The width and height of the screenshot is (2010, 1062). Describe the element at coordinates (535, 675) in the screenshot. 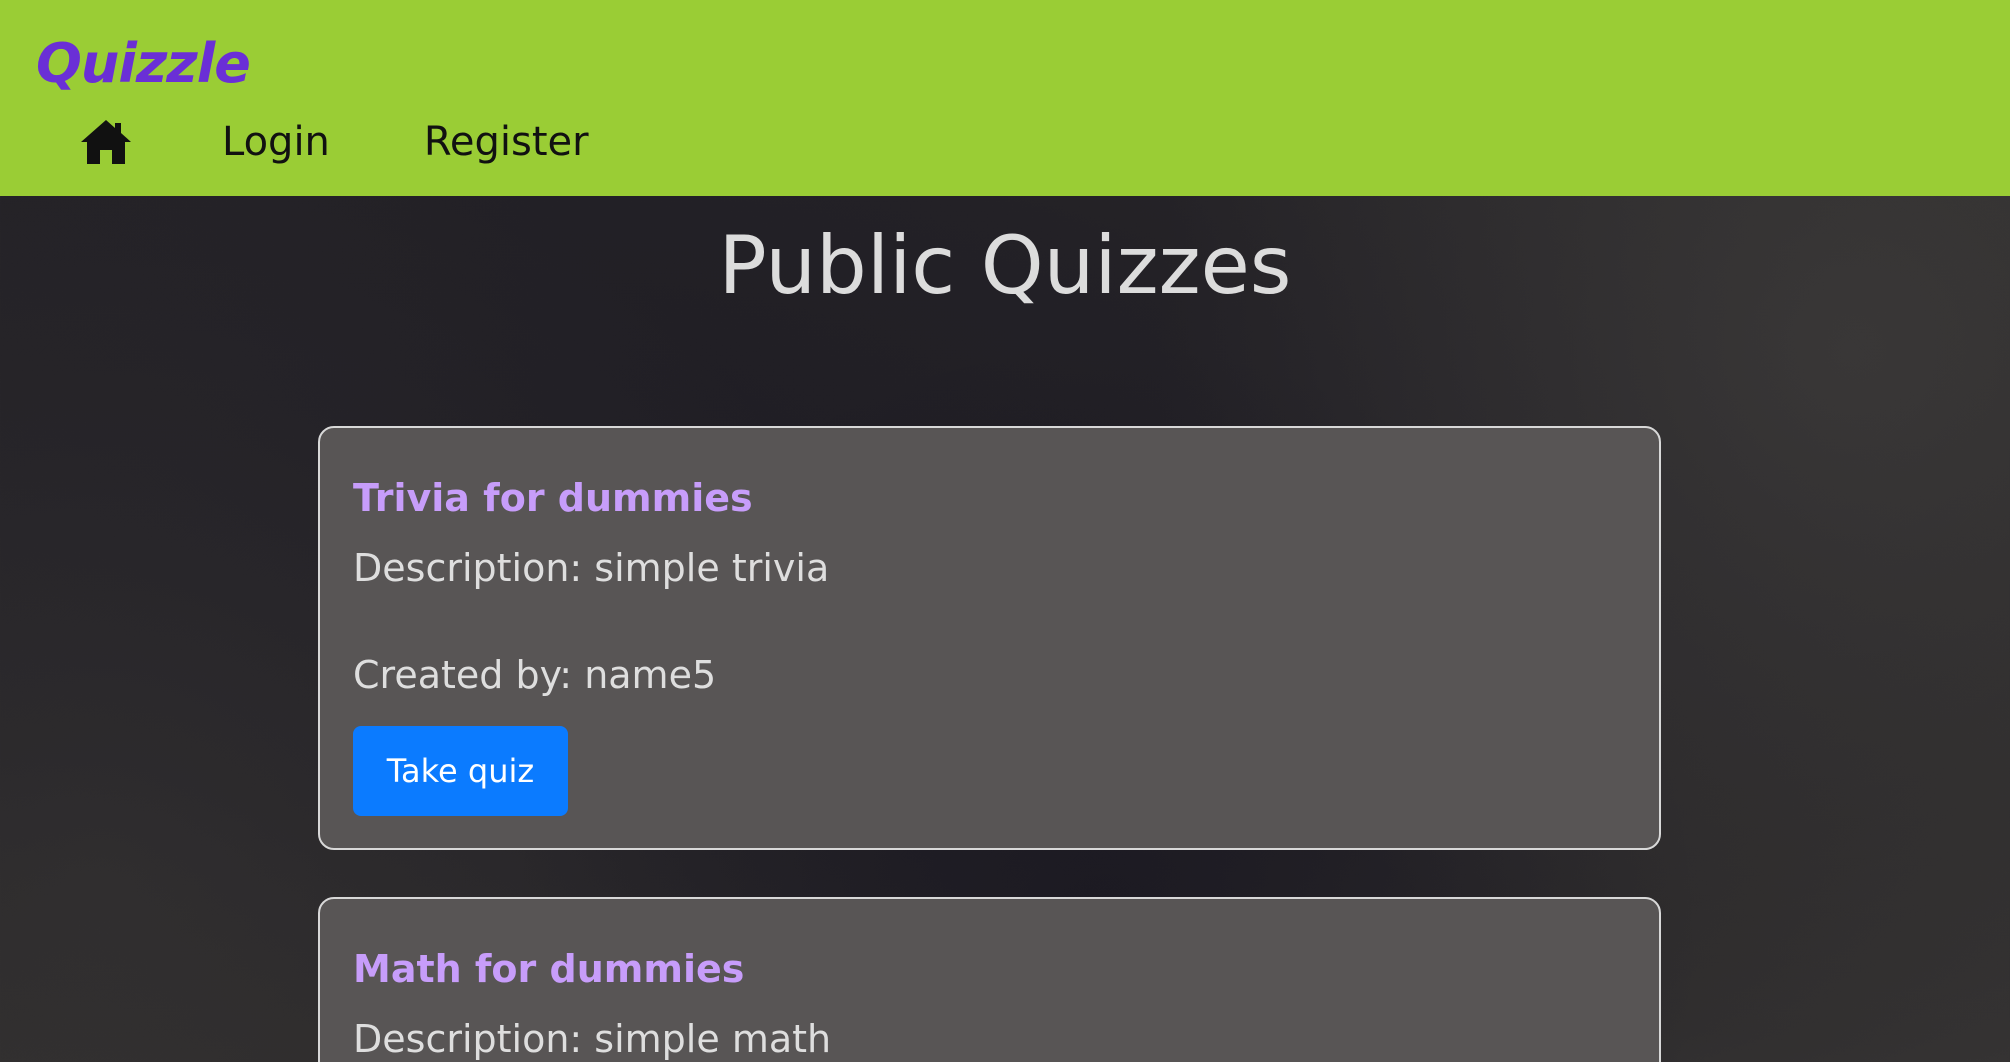

I see `quiz-creator: Created by: name5` at that location.